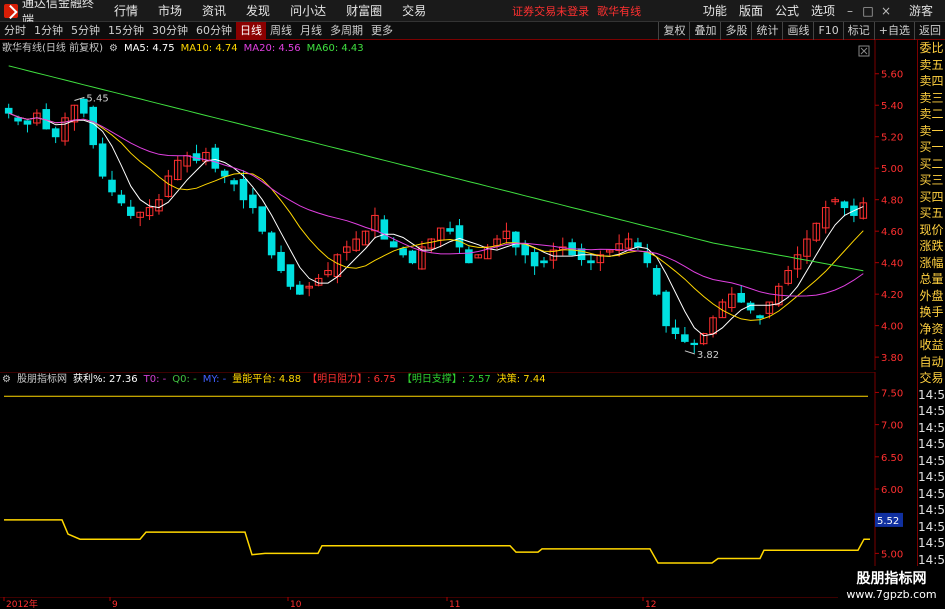 The width and height of the screenshot is (945, 609). I want to click on x-axis-svg: 2012年 9 10 11 12, so click(437, 602).